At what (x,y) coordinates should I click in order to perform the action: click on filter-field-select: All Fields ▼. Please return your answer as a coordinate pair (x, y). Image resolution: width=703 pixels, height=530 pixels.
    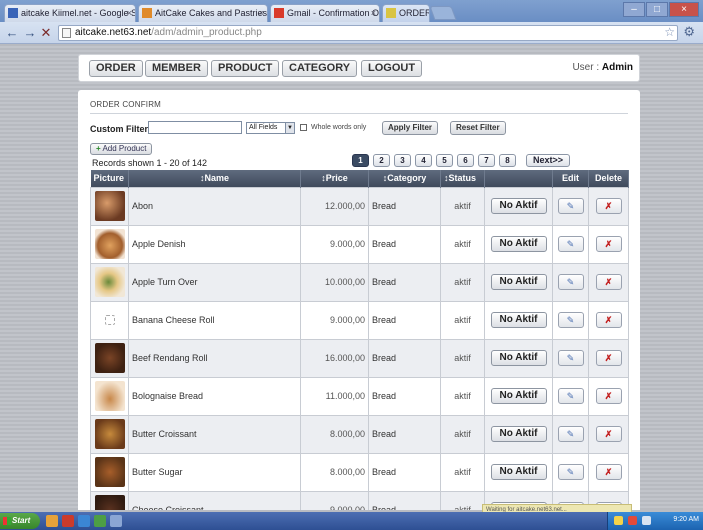
    Looking at the image, I should click on (270, 128).